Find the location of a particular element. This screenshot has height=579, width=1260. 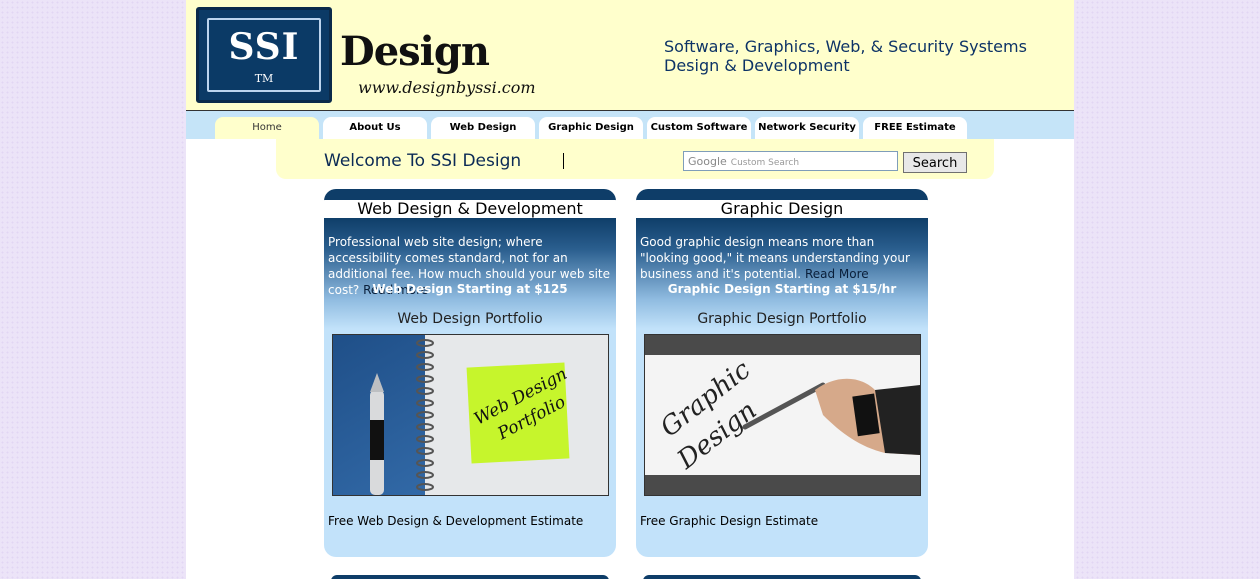

welcome-title: Welcome To SSI Design is located at coordinates (423, 161).